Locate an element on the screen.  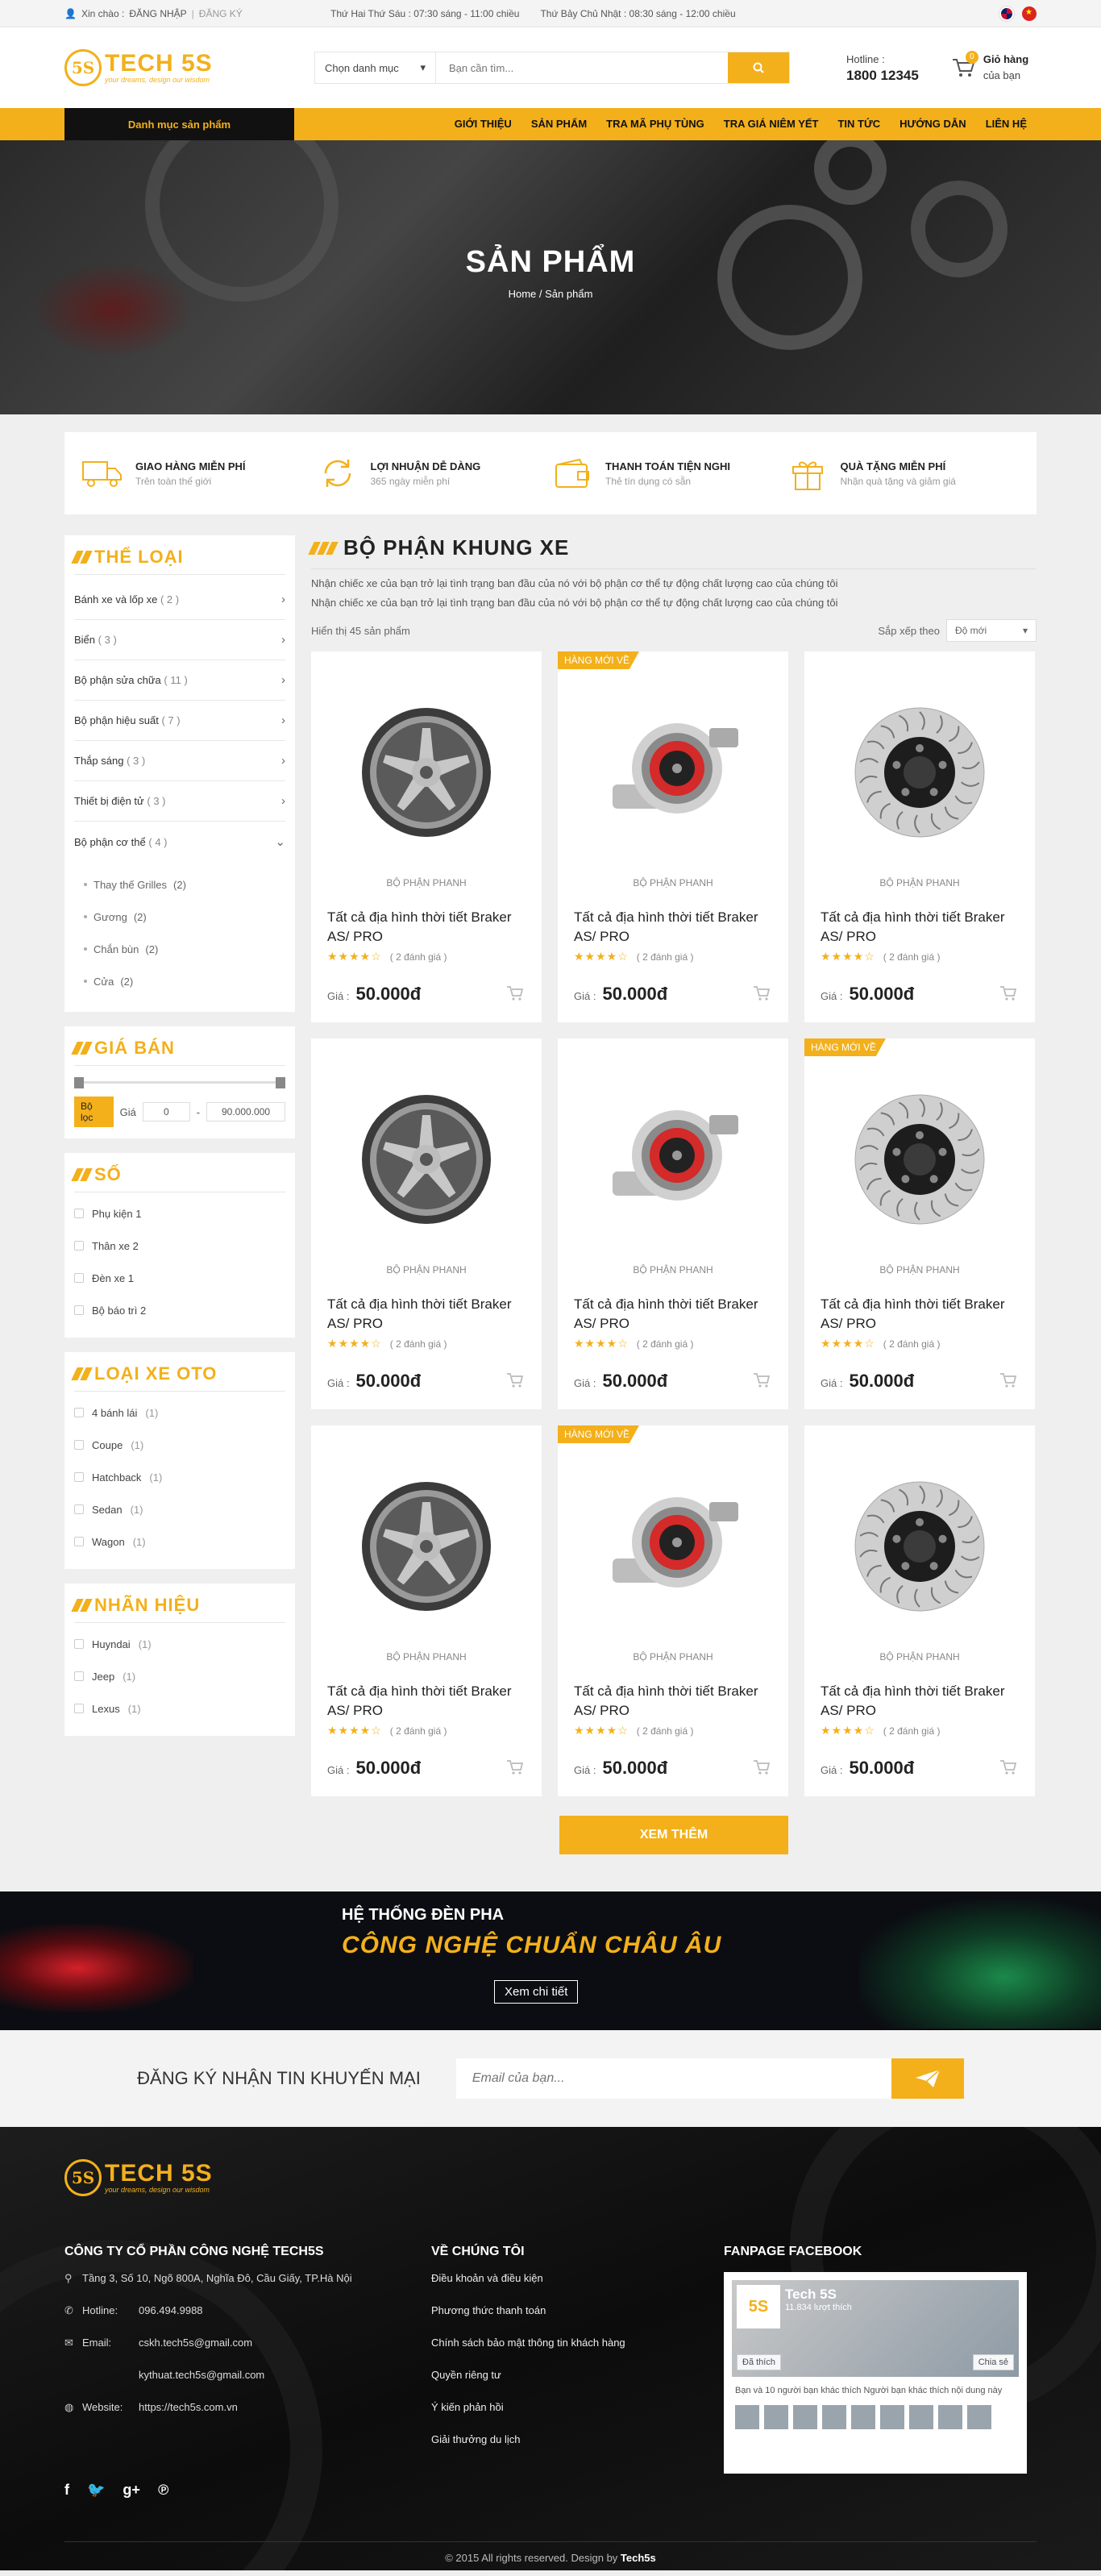
cart-button: 0 Giỏ hàng của bạn is located at coordinates (989, 68).